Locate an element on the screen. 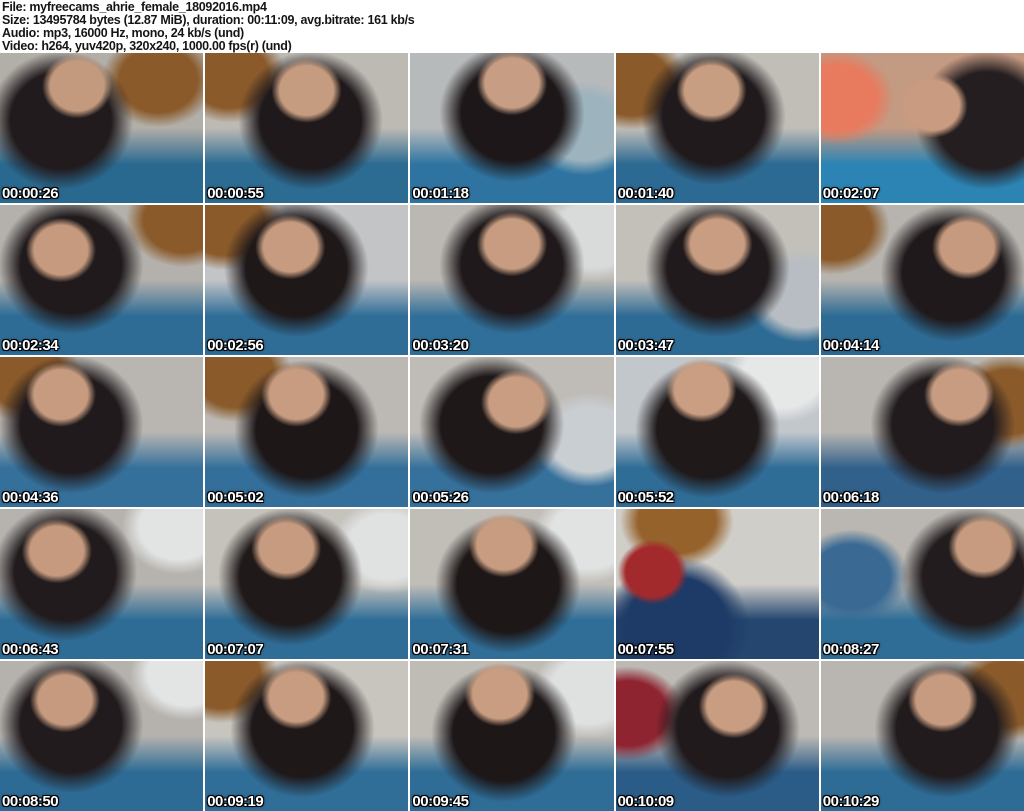 The width and height of the screenshot is (1024, 811). thumbnail-timestamp: 00:01:18 is located at coordinates (440, 193).